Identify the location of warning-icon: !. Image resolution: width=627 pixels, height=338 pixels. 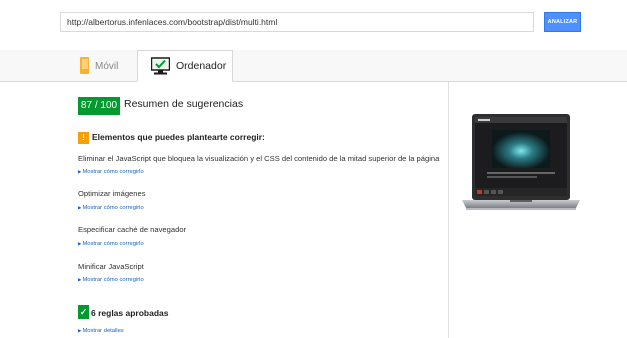
(83, 138).